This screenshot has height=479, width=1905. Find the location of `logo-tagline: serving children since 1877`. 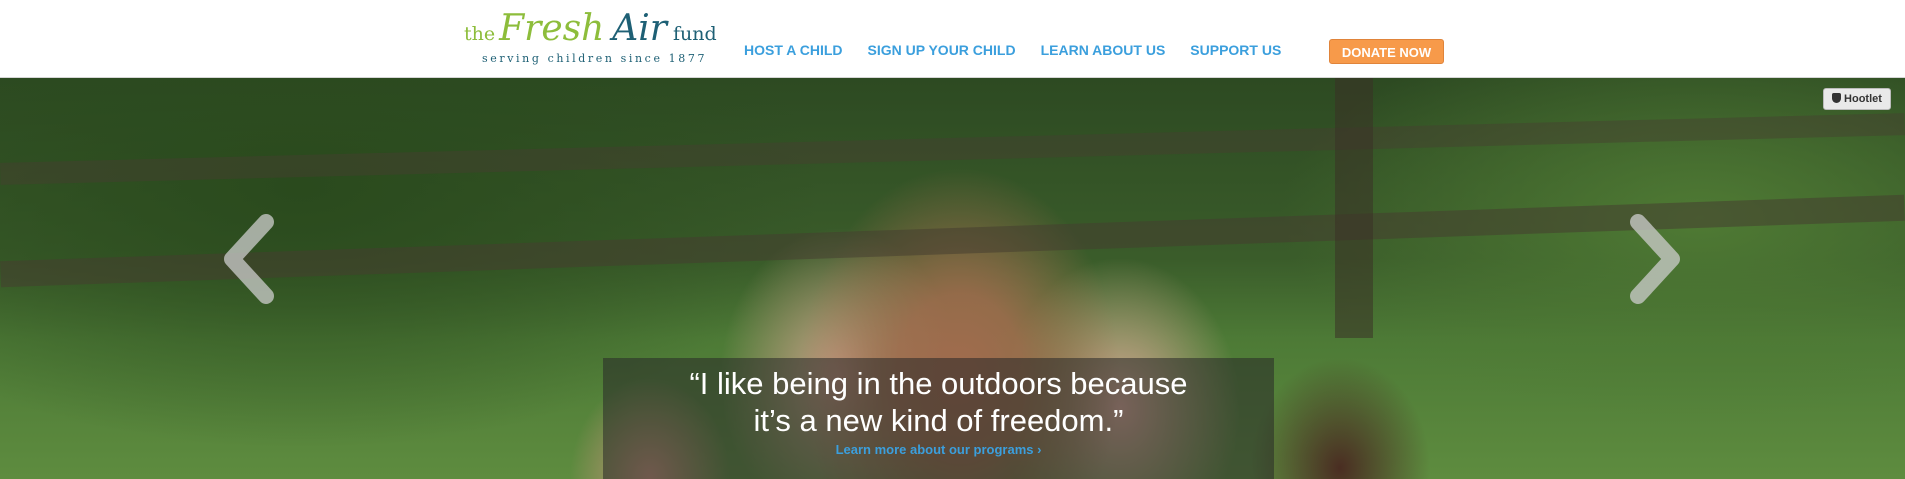

logo-tagline: serving children since 1877 is located at coordinates (595, 58).